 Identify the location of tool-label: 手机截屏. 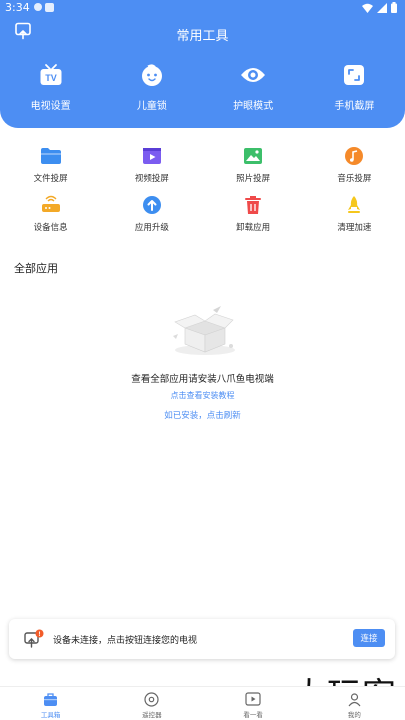
(354, 106).